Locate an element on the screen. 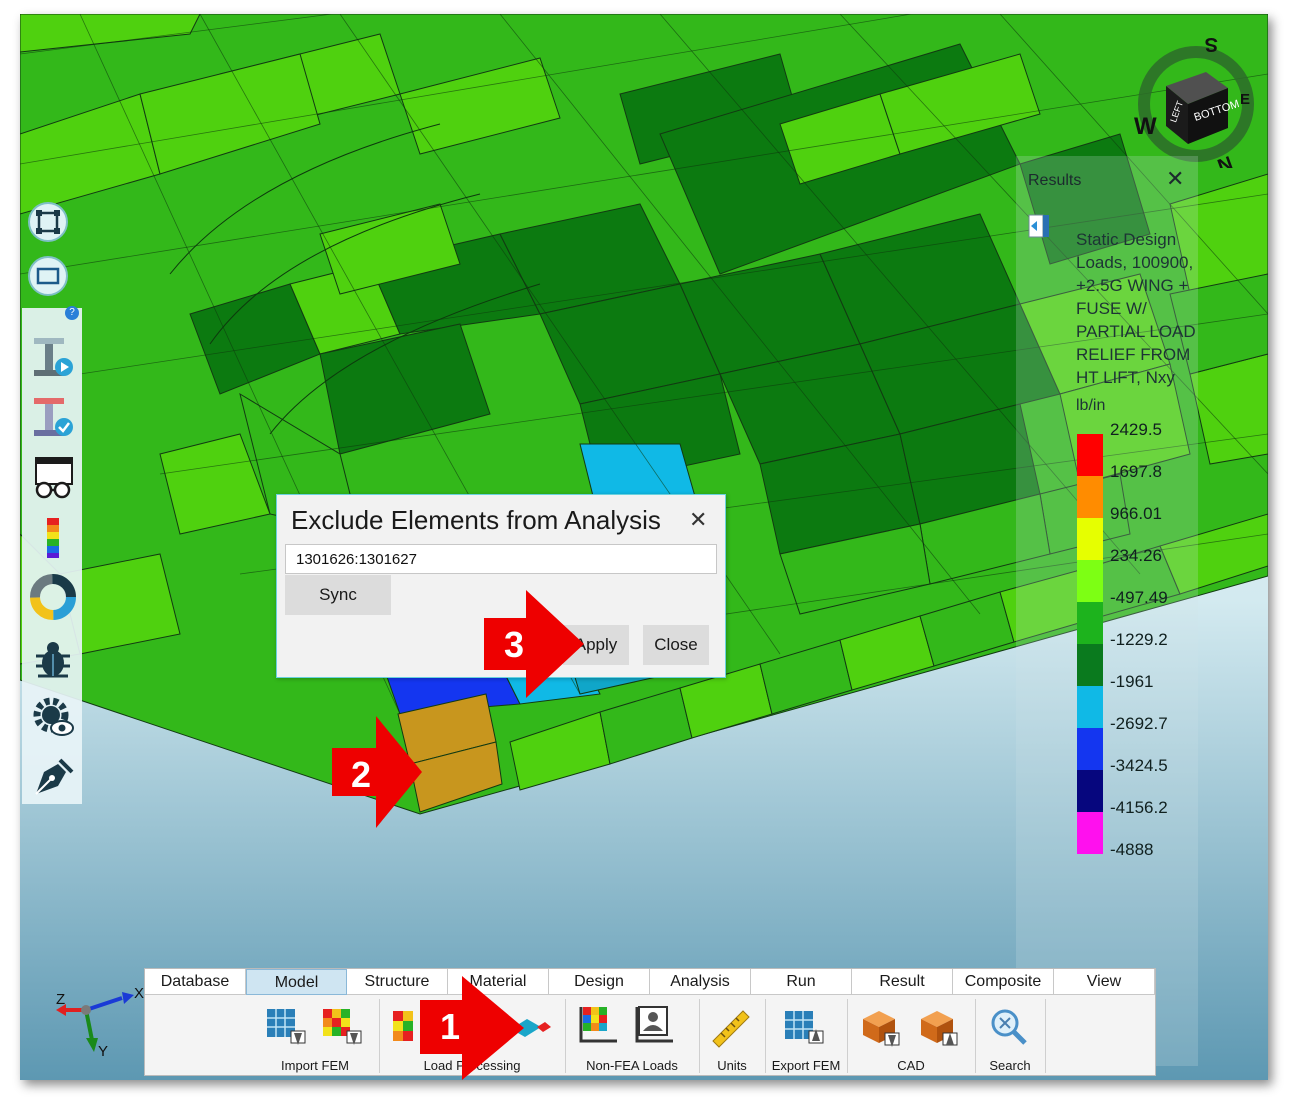  search-icon is located at coordinates (1009, 1027).